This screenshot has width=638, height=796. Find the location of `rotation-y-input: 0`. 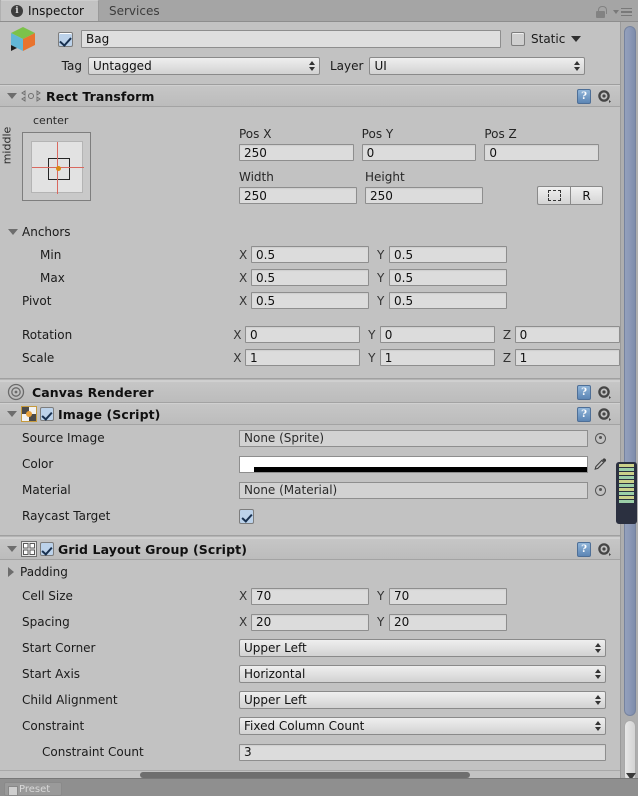

rotation-y-input: 0 is located at coordinates (437, 334).